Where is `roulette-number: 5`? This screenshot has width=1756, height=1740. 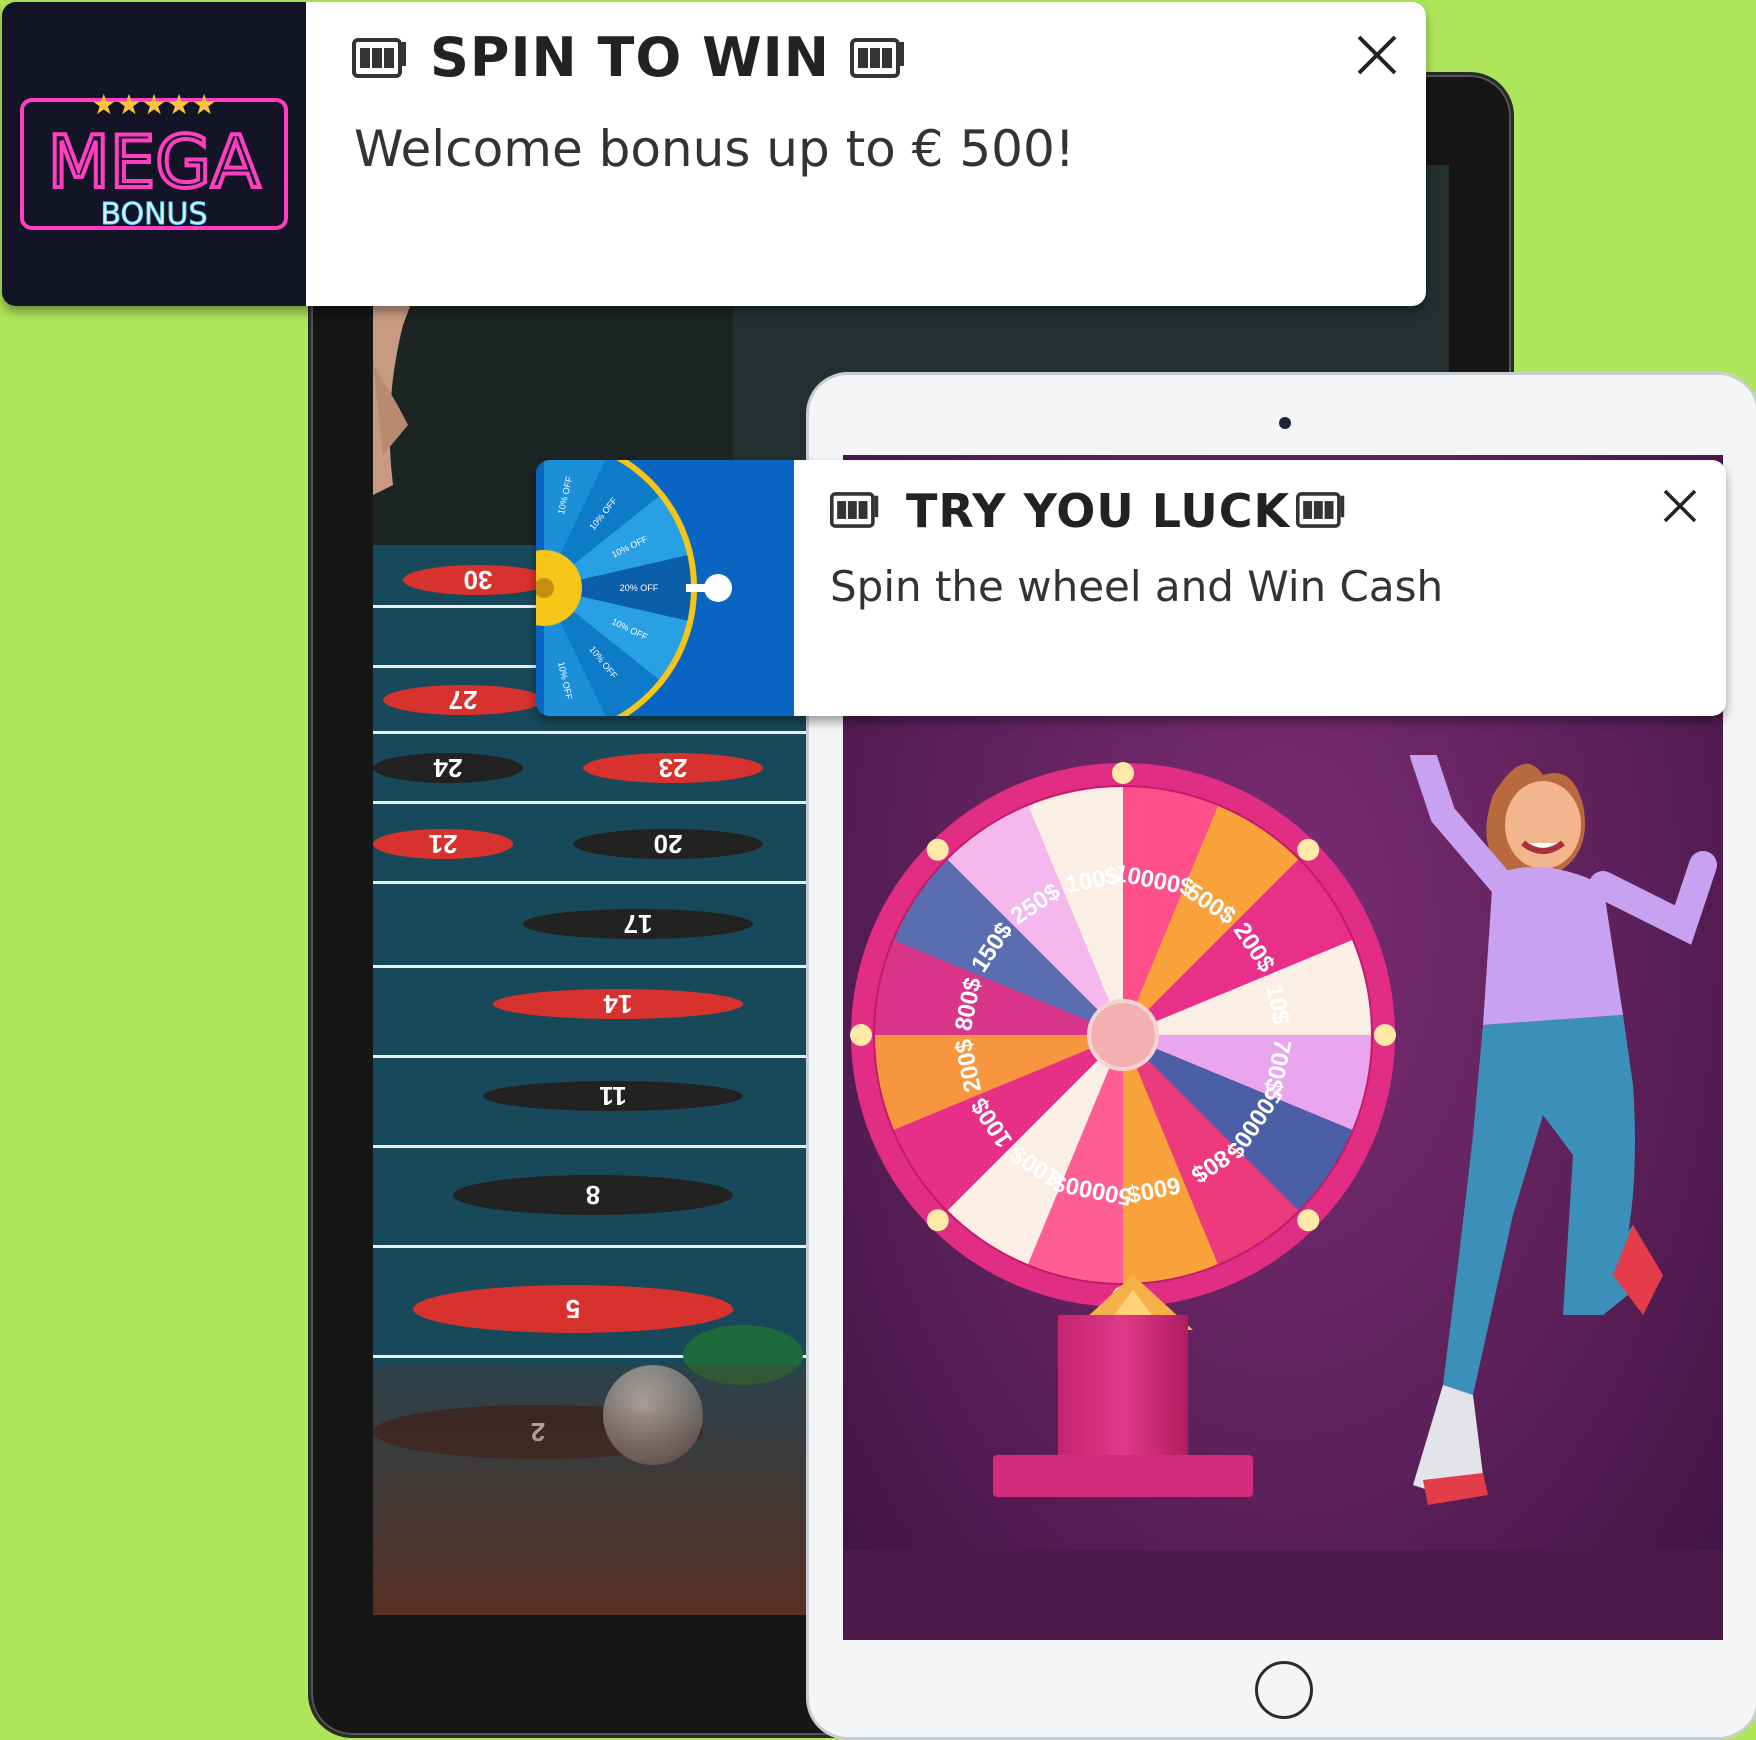 roulette-number: 5 is located at coordinates (573, 1309).